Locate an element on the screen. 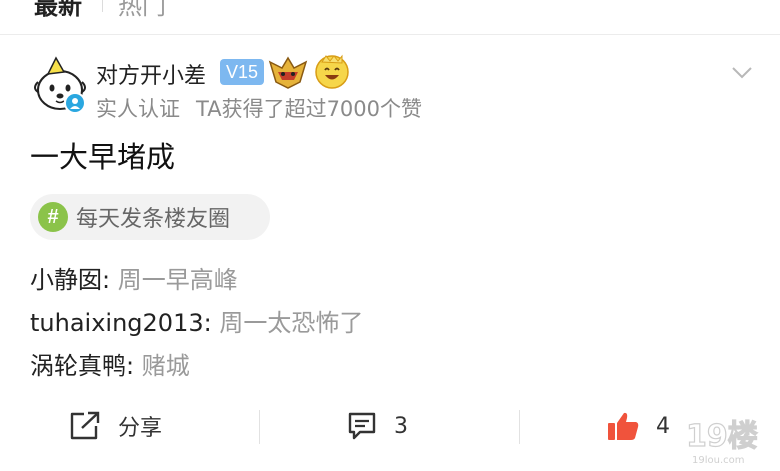  feed-tabs: 最新 热门 is located at coordinates (390, 15).